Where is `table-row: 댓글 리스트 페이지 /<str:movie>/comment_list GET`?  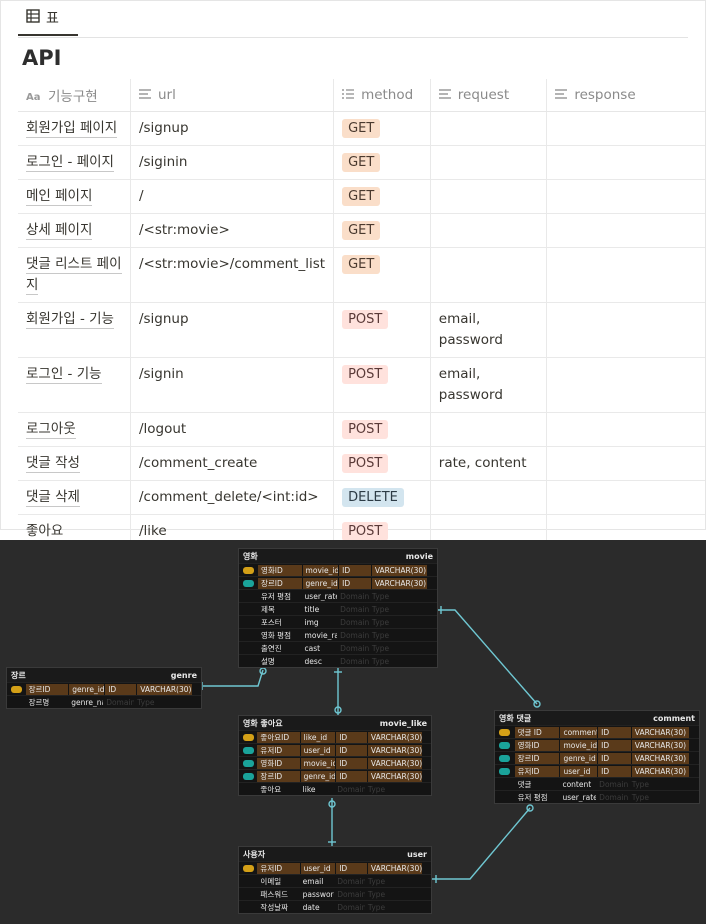
table-row: 댓글 리스트 페이지 /<str:movie>/comment_list GET is located at coordinates (361, 275).